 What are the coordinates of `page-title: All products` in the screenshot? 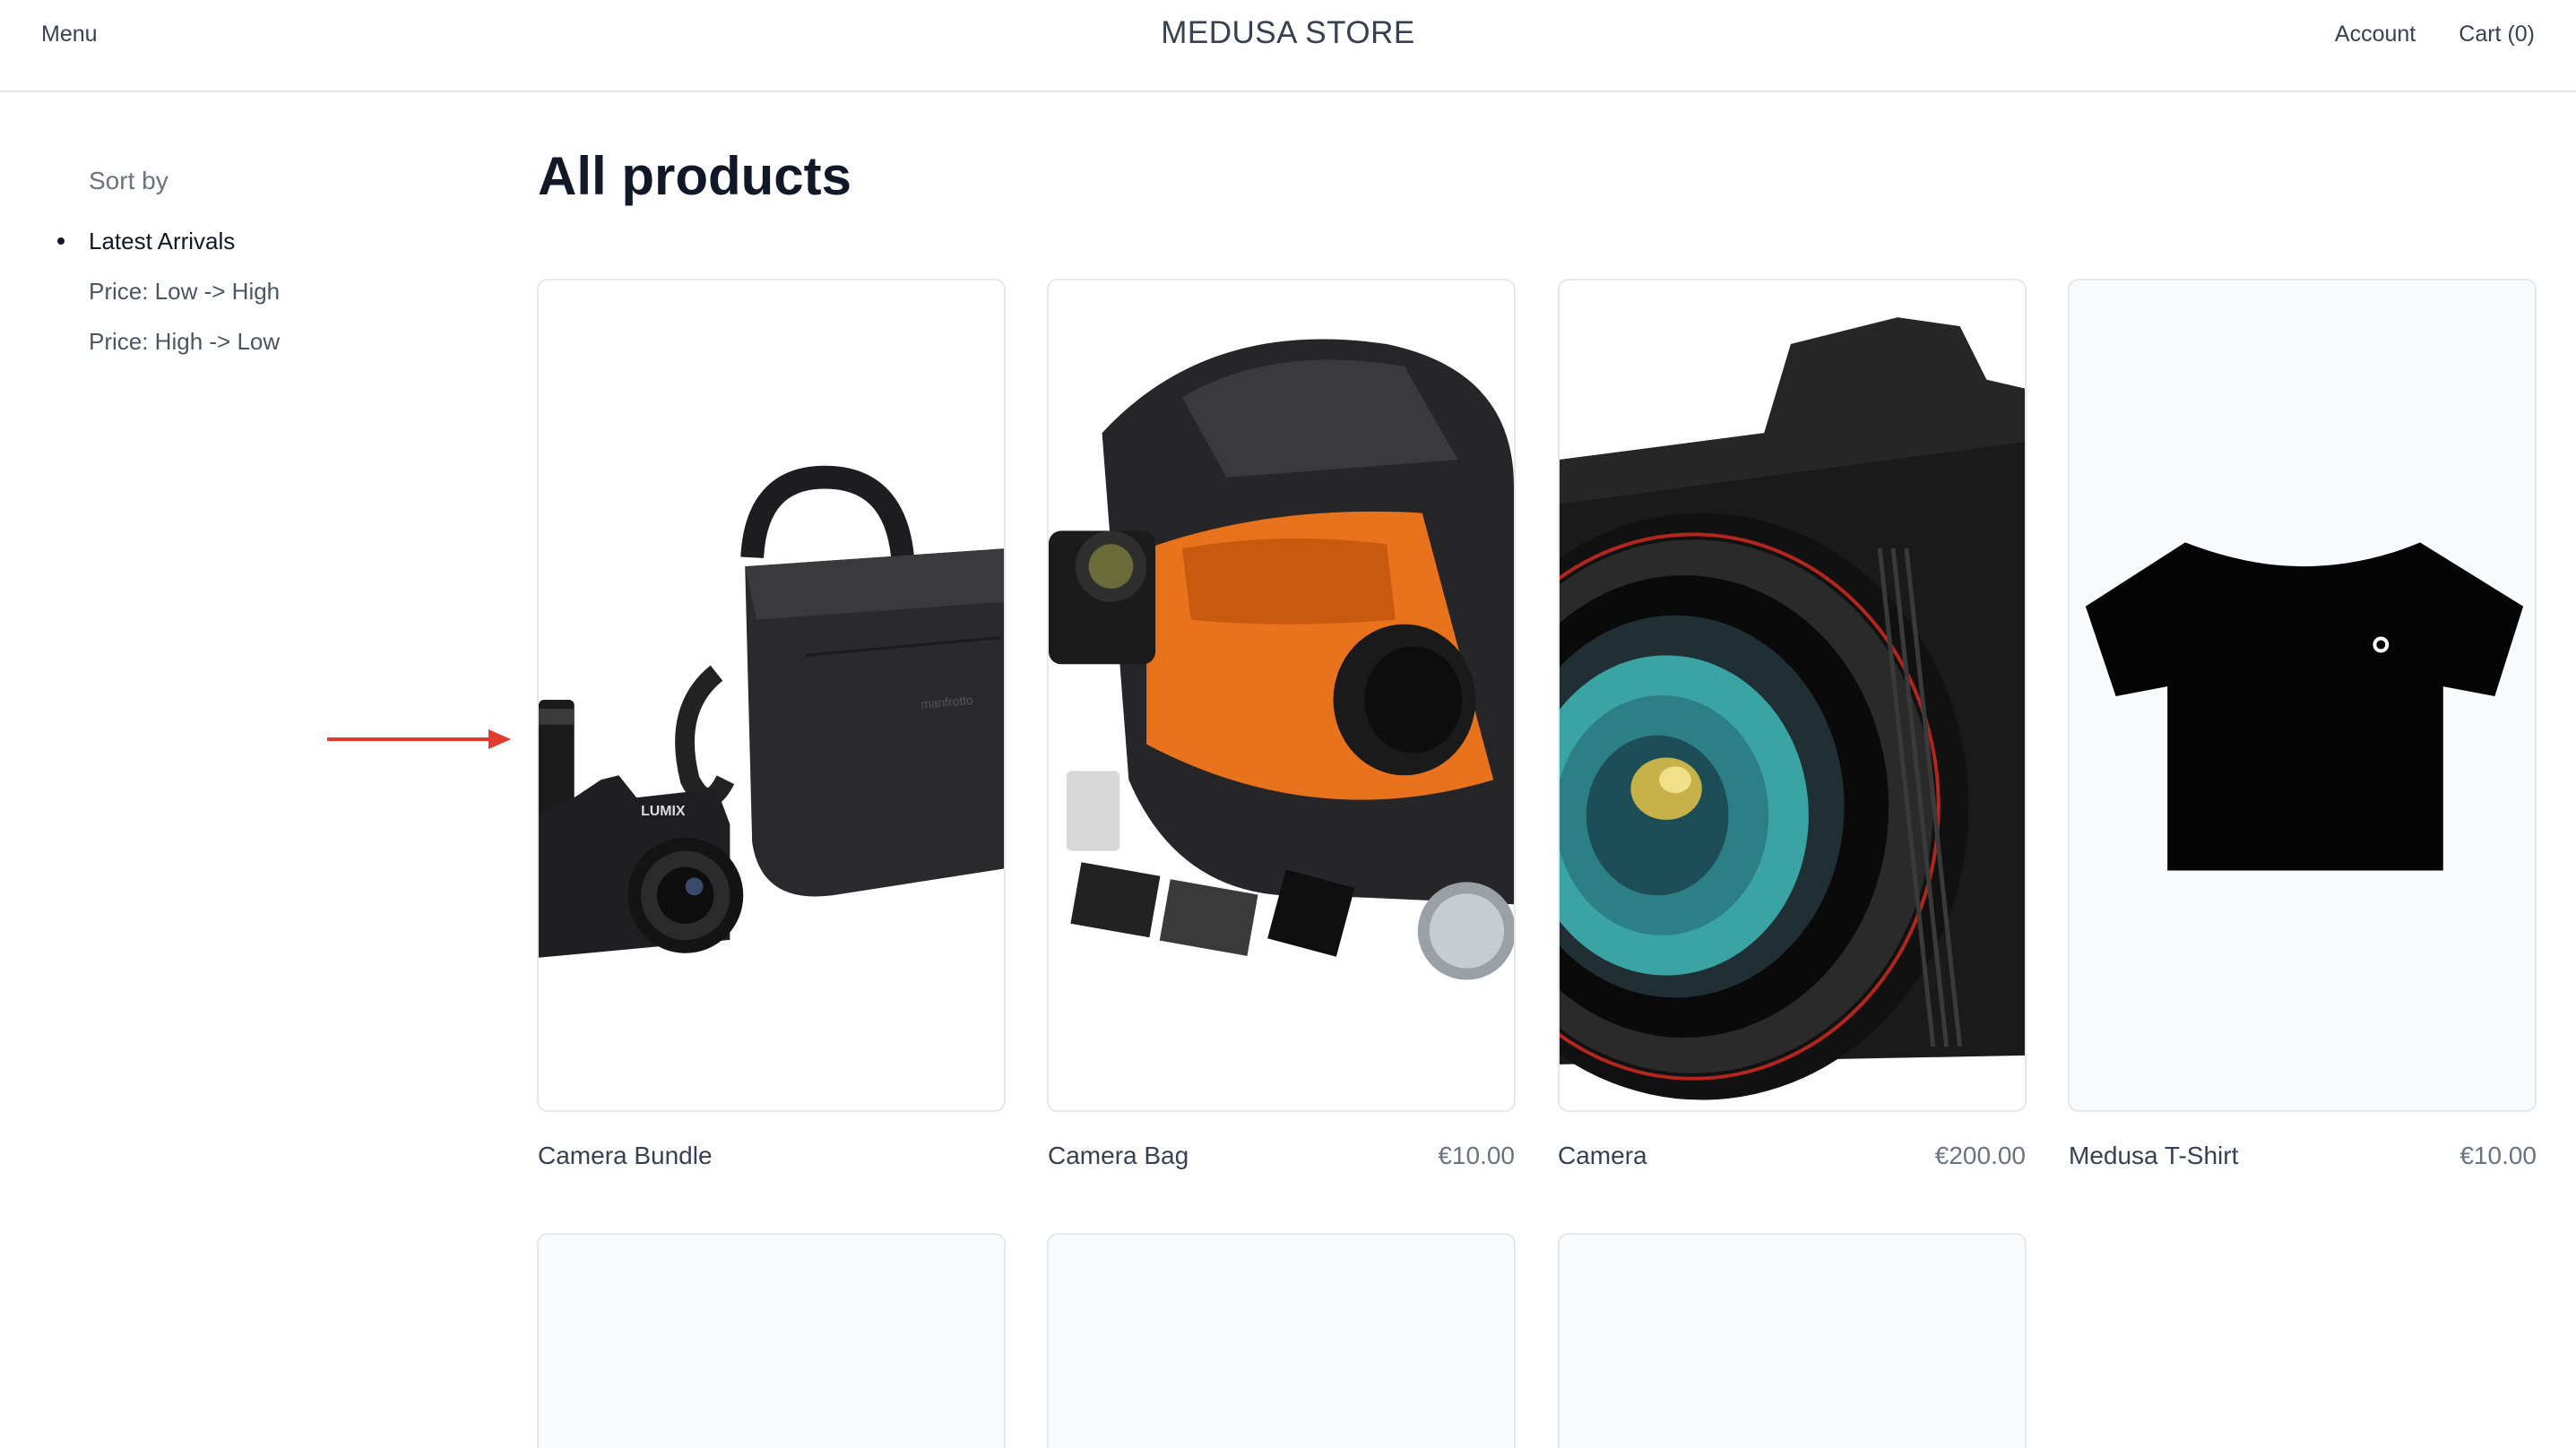 It's located at (695, 176).